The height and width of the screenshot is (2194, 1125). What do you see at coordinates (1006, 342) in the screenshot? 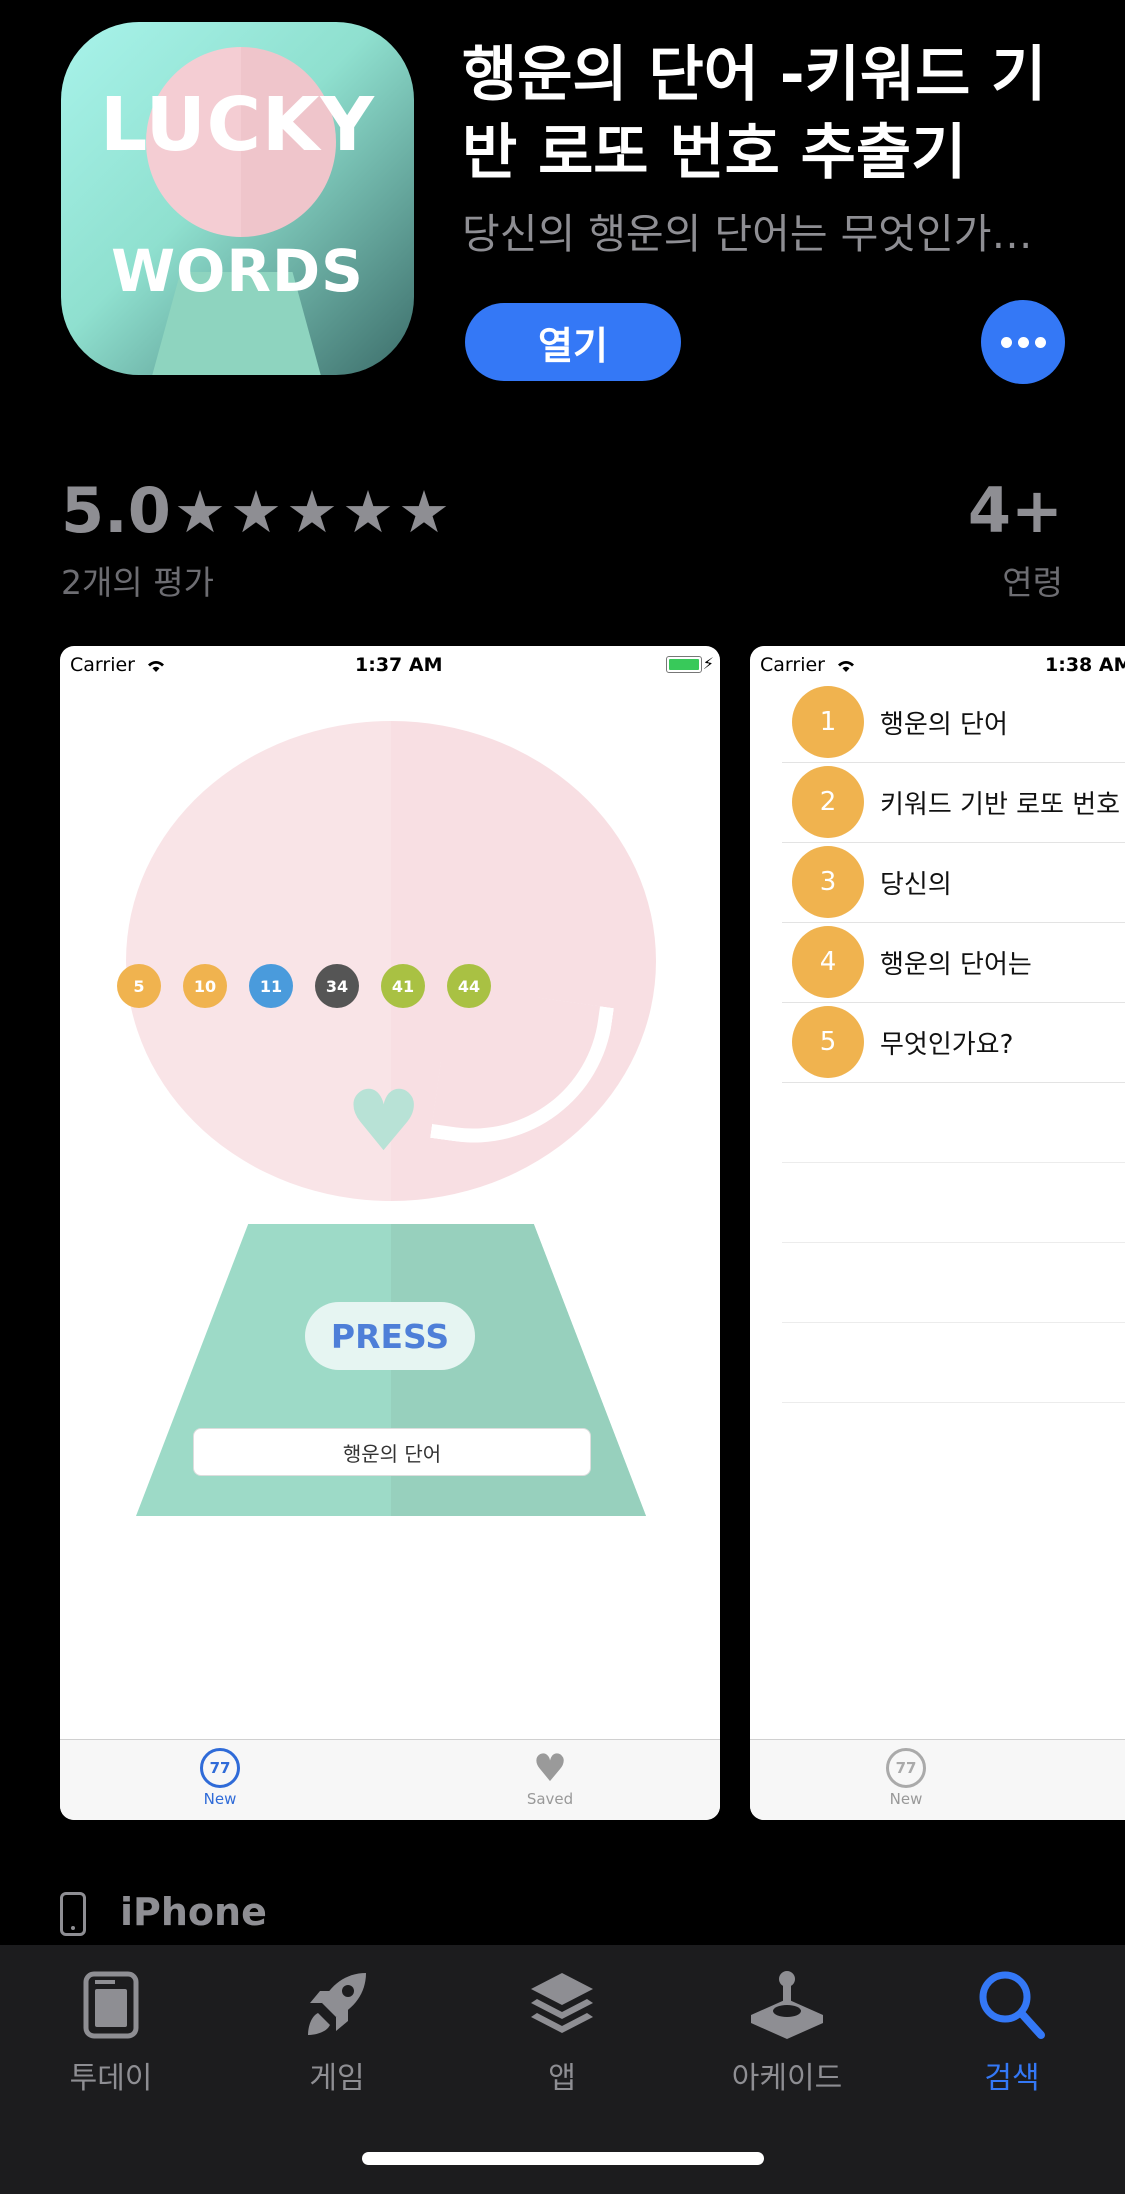
I see `ellipsis-icon` at bounding box center [1006, 342].